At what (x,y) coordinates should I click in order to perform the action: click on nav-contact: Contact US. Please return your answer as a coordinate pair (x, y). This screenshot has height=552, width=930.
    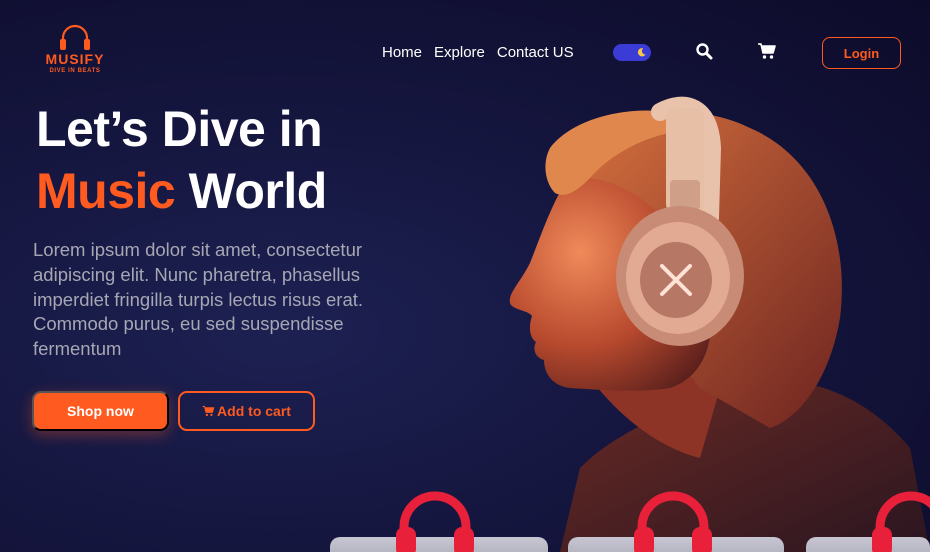
    Looking at the image, I should click on (535, 52).